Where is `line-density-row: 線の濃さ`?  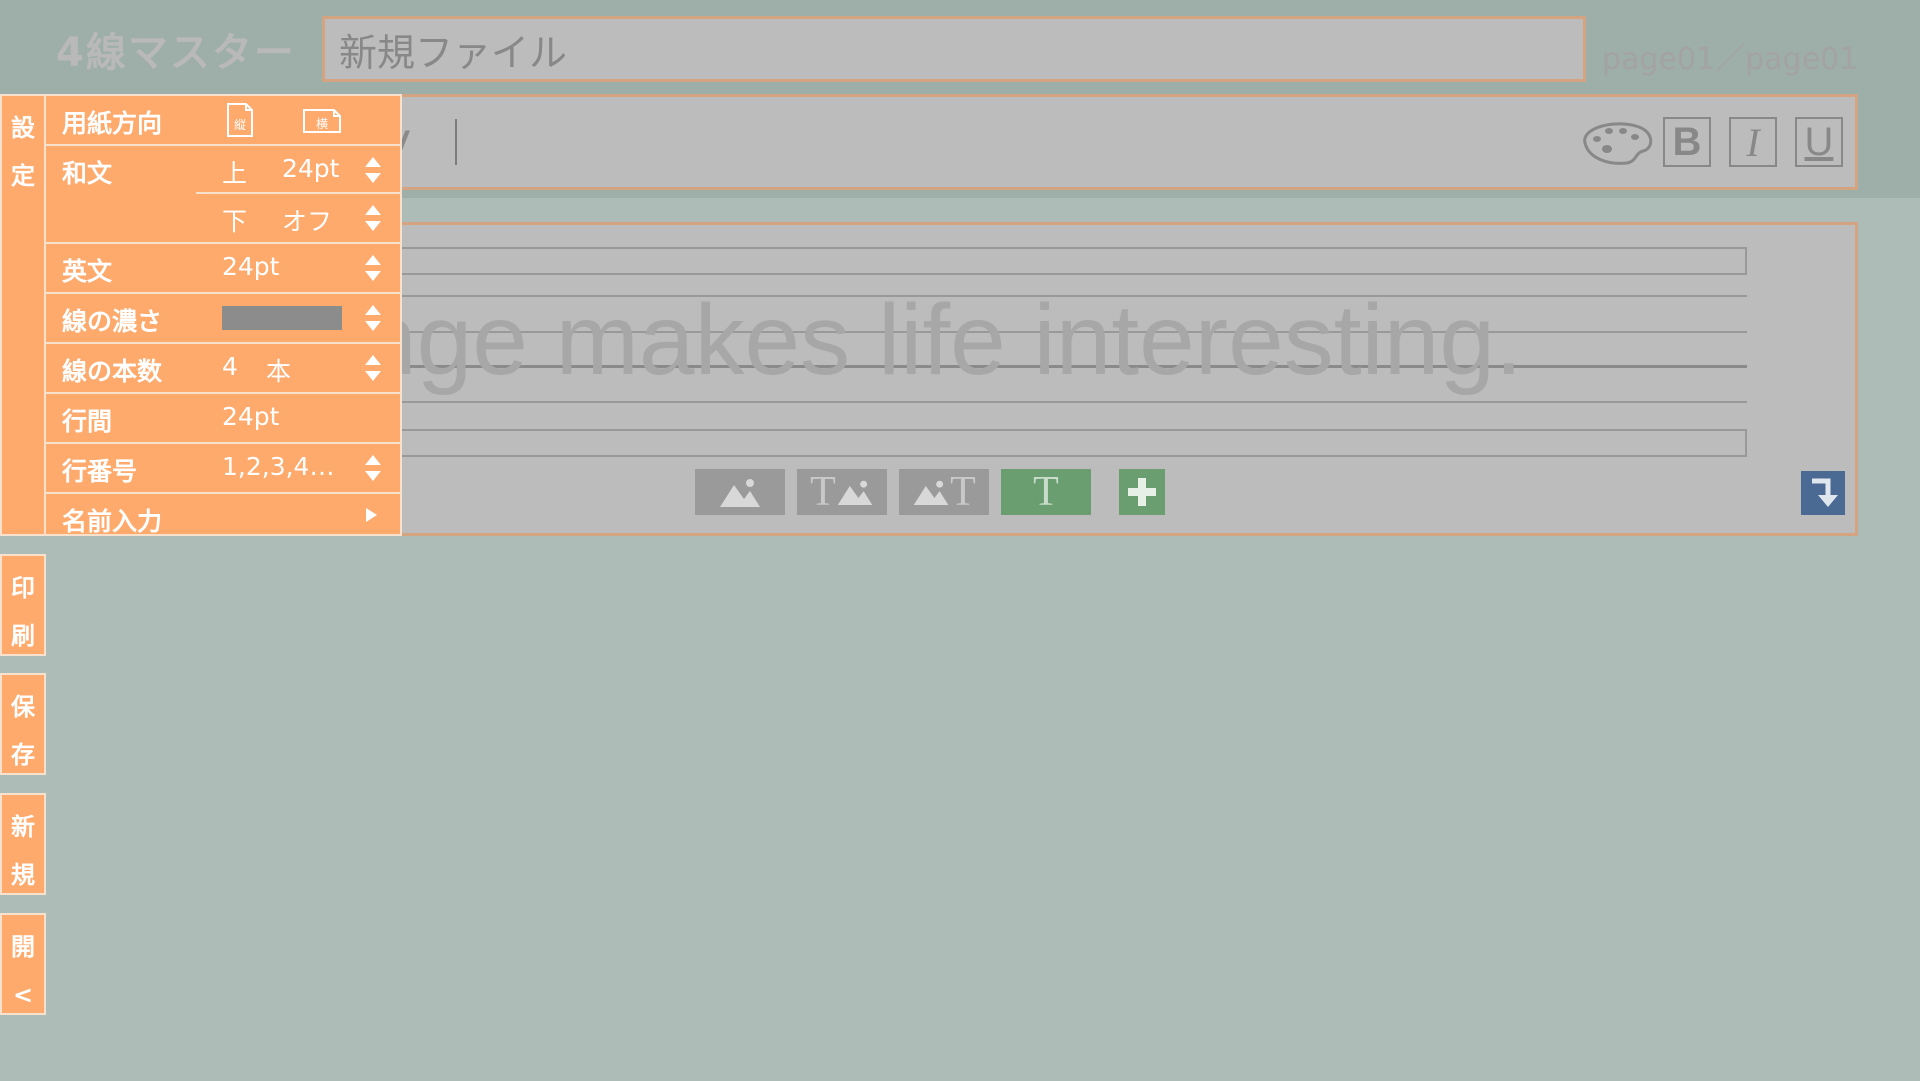 line-density-row: 線の濃さ is located at coordinates (223, 319).